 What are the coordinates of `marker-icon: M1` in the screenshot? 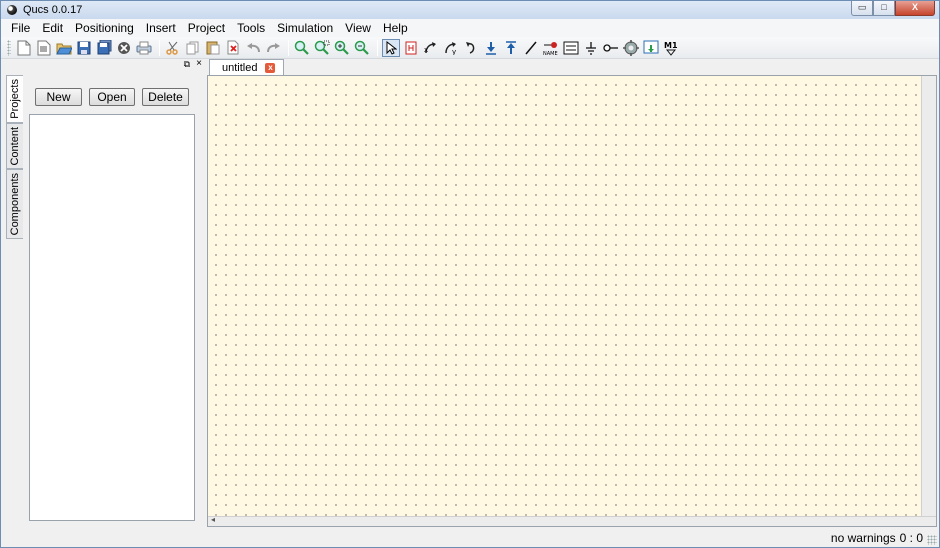 It's located at (671, 48).